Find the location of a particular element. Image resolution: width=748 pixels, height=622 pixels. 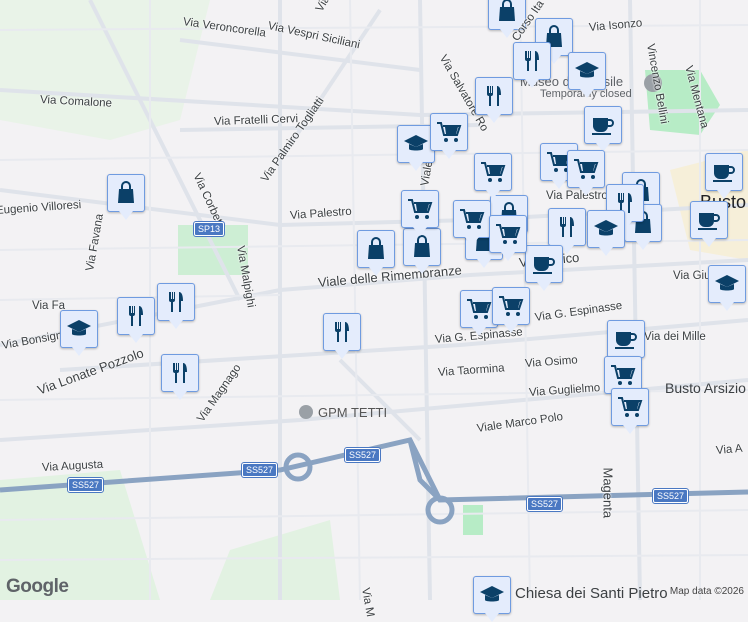

church-label: Chiesa dei Santi Pietro is located at coordinates (591, 593).